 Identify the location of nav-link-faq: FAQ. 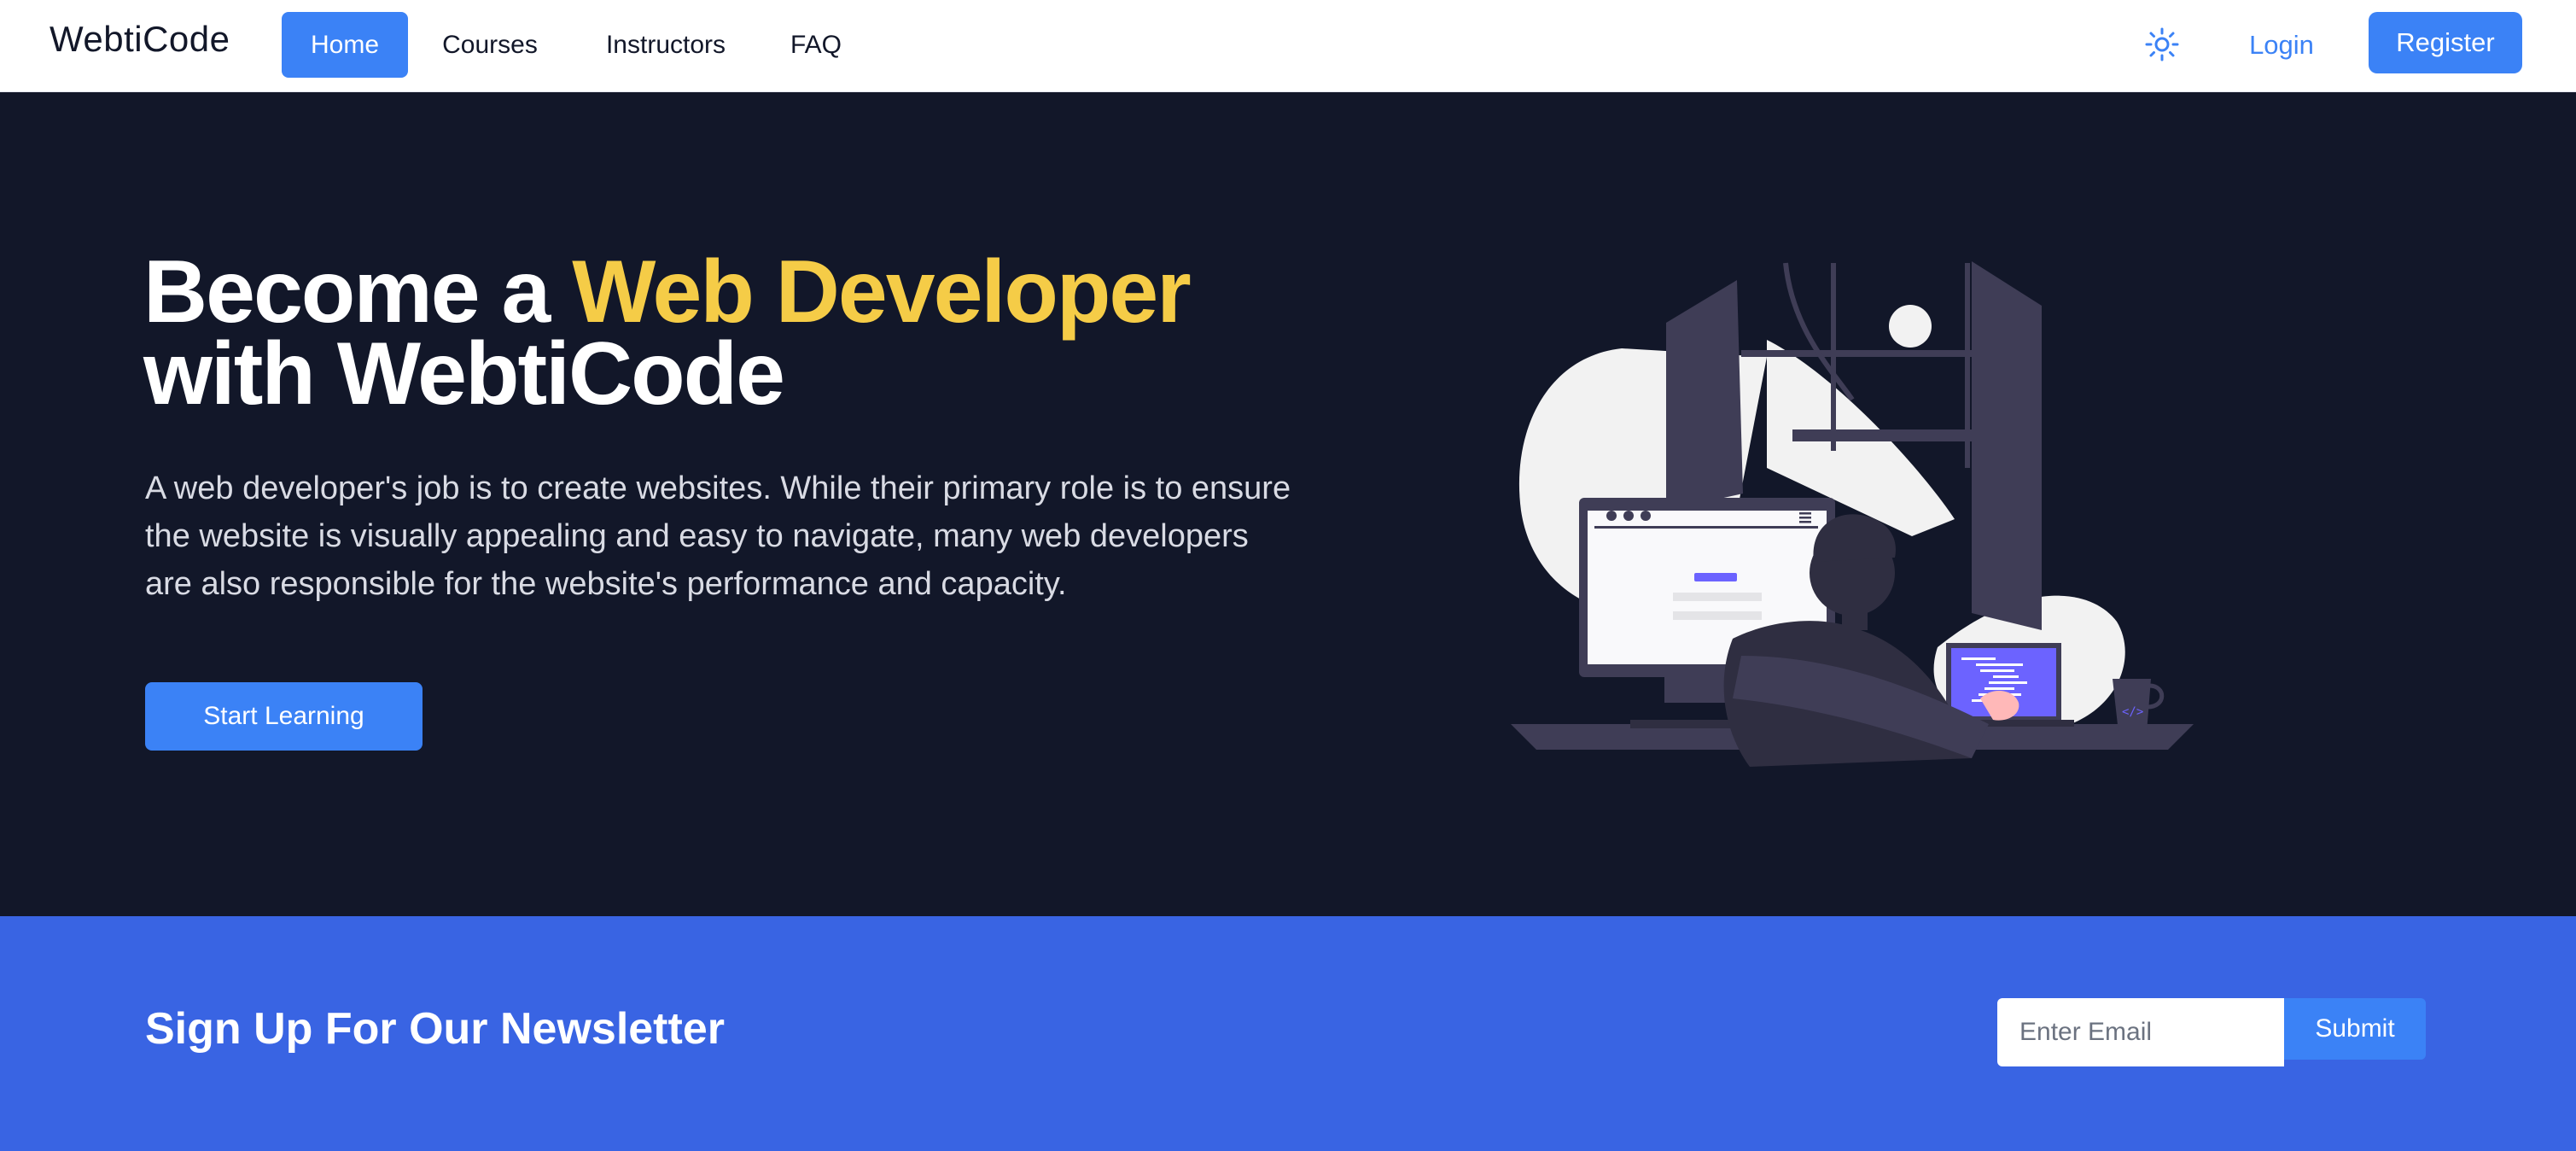
(816, 45).